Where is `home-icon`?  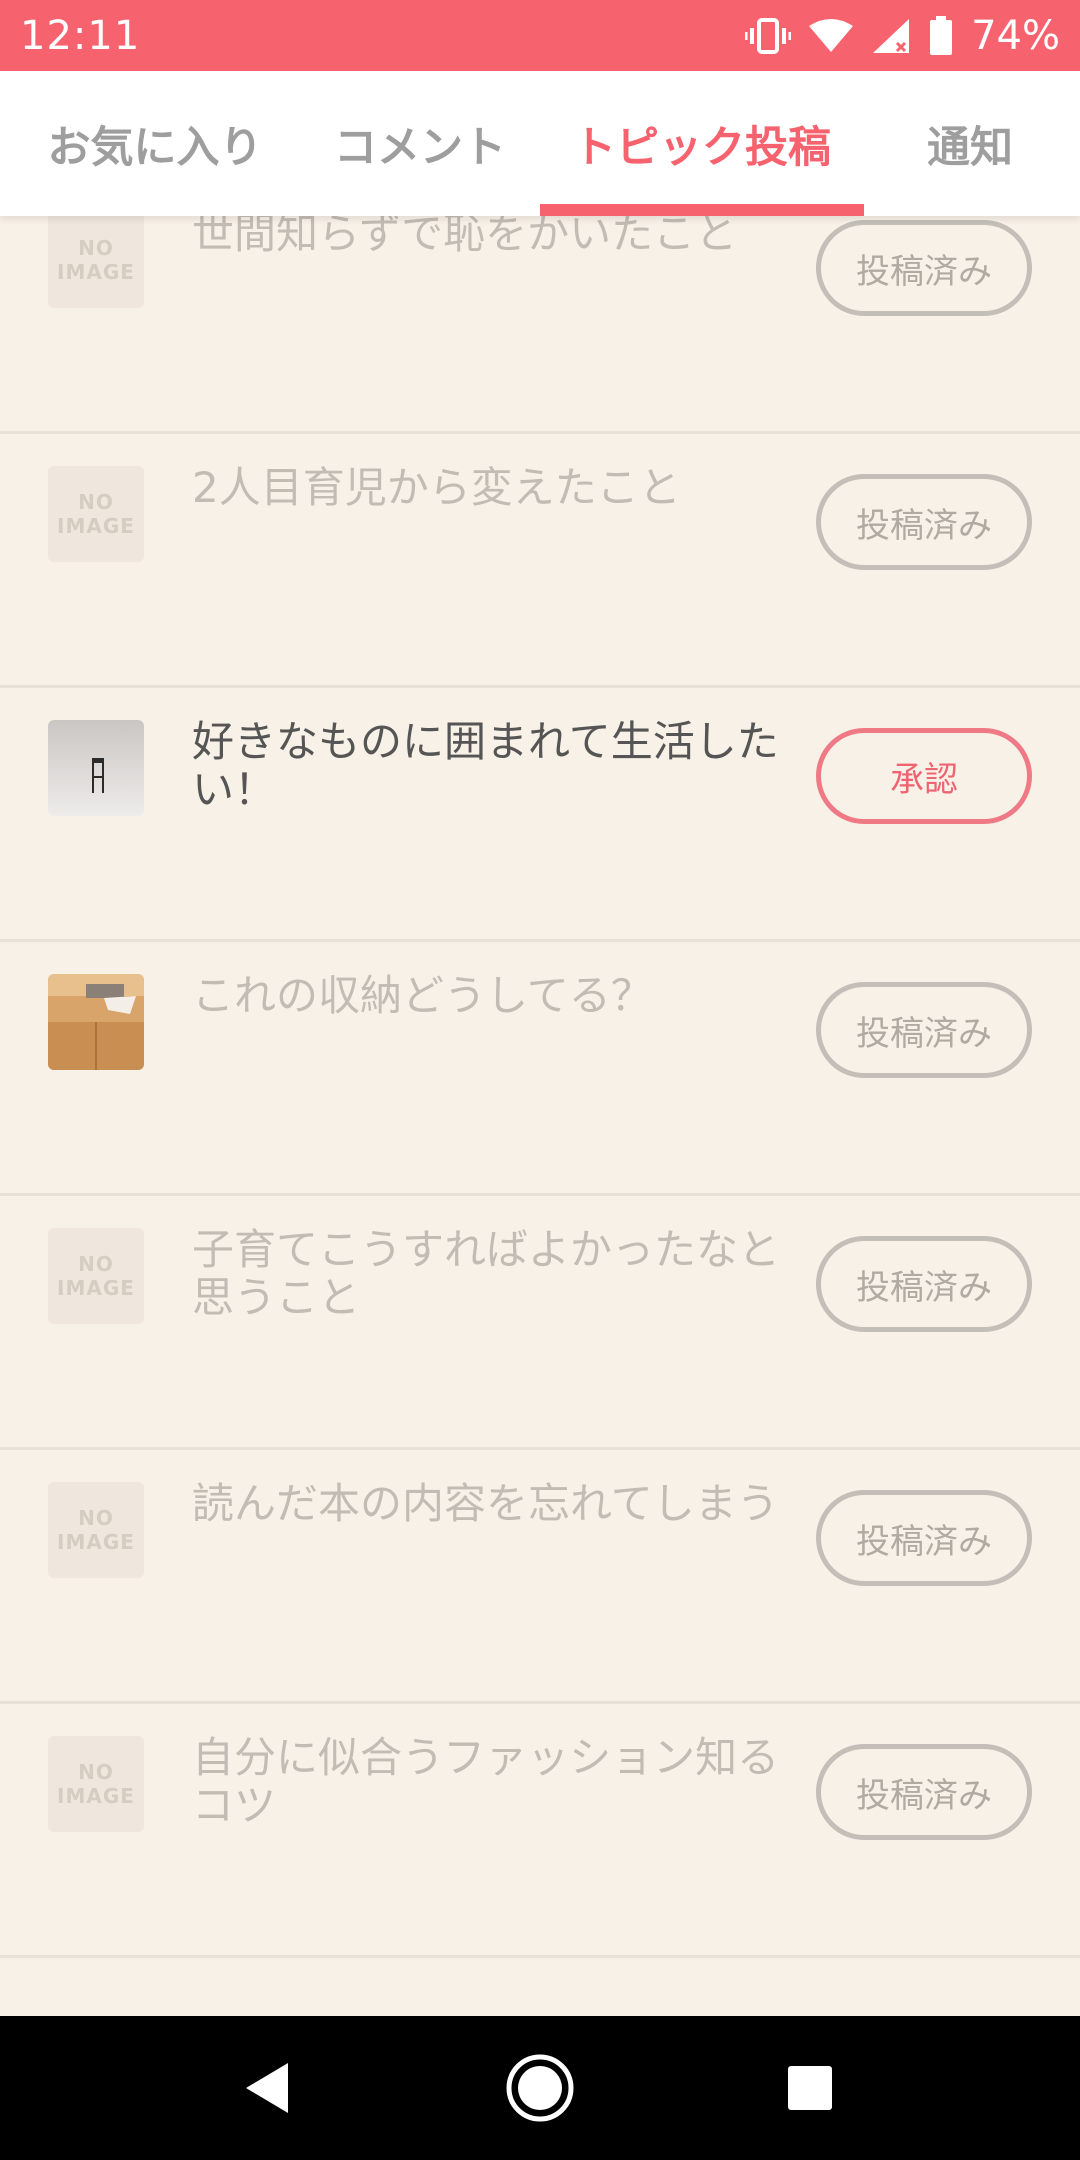 home-icon is located at coordinates (540, 2088).